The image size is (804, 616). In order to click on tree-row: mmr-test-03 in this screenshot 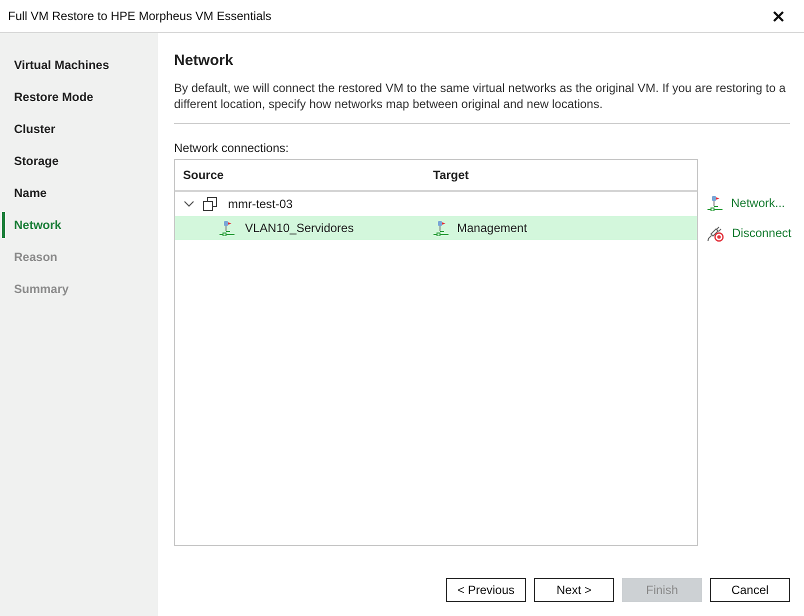, I will do `click(436, 204)`.